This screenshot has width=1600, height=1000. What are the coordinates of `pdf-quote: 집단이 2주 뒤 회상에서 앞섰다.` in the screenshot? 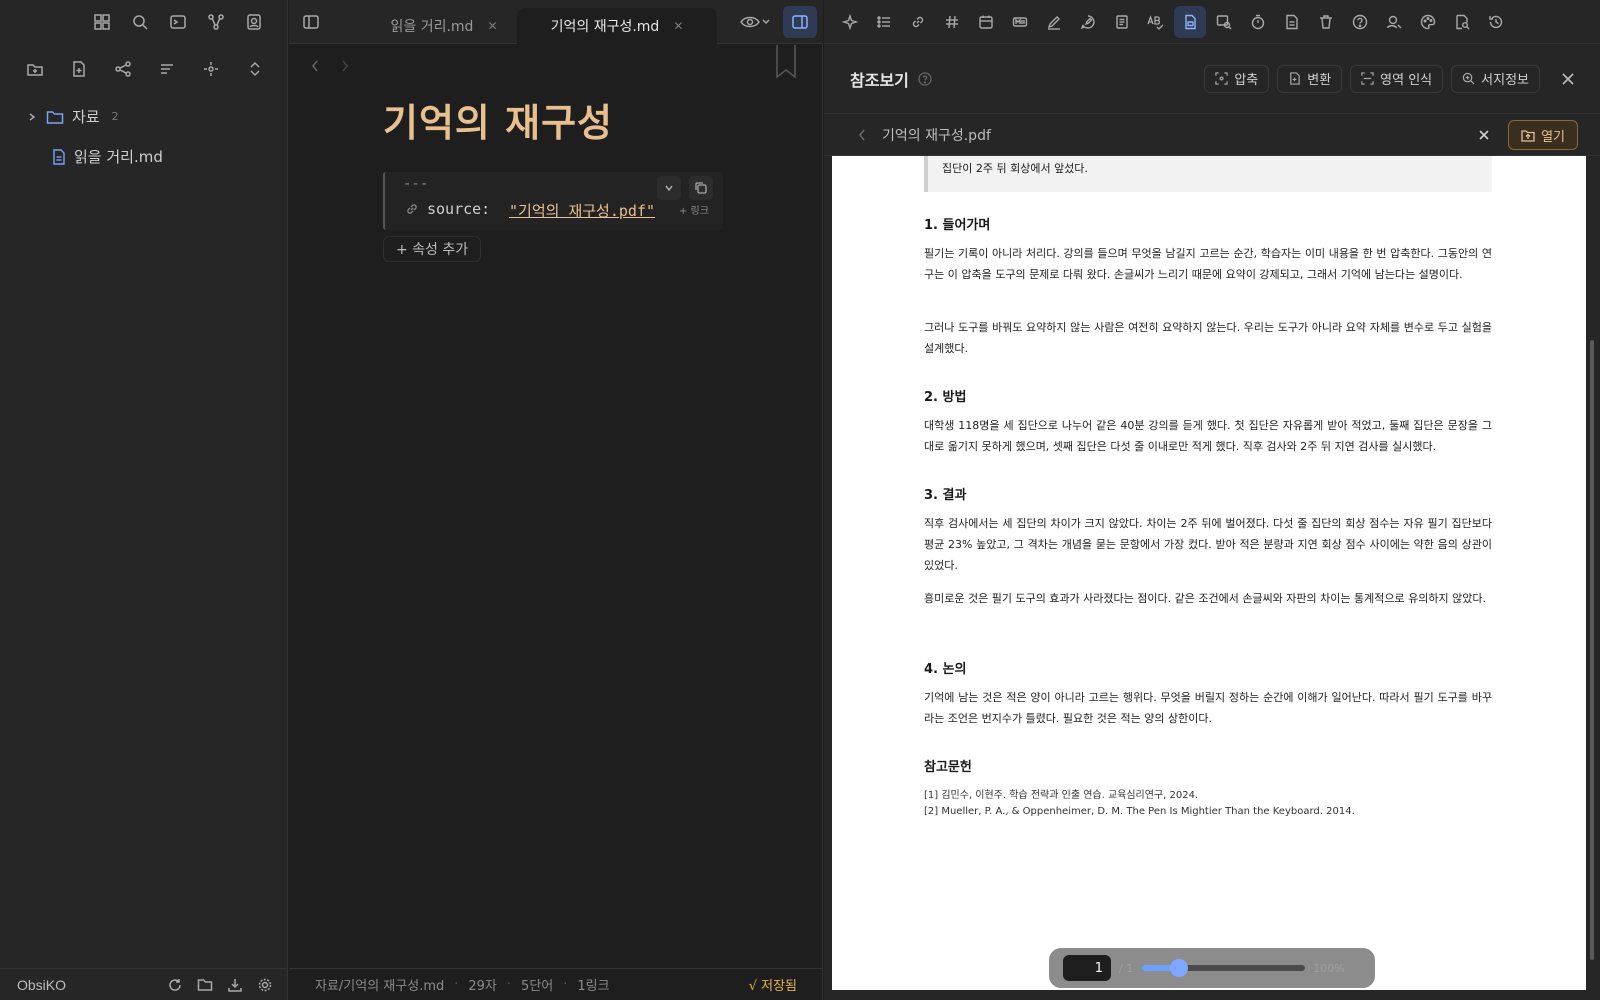 It's located at (1208, 174).